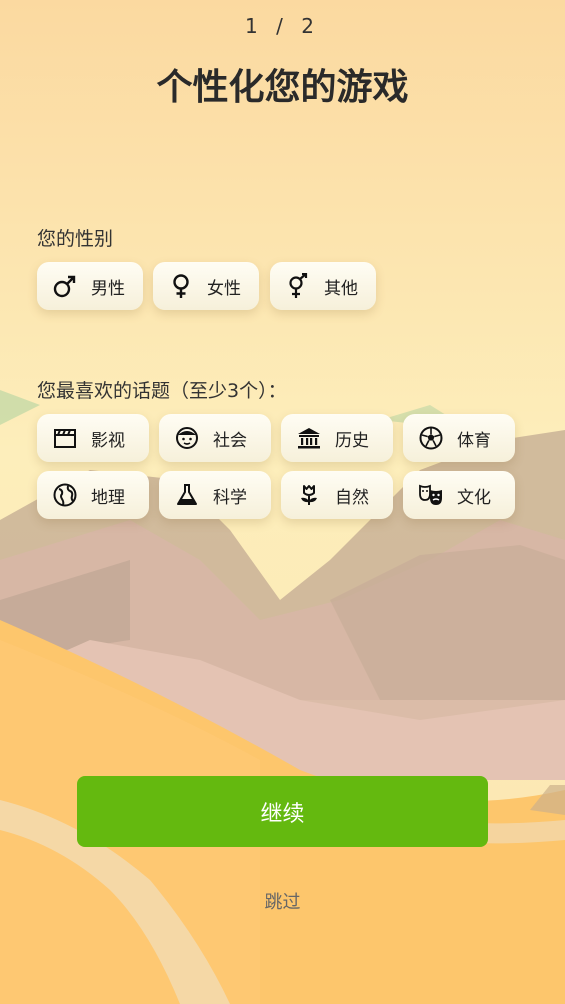 Image resolution: width=565 pixels, height=1004 pixels. Describe the element at coordinates (352, 497) in the screenshot. I see `topic-option-label: 自然` at that location.